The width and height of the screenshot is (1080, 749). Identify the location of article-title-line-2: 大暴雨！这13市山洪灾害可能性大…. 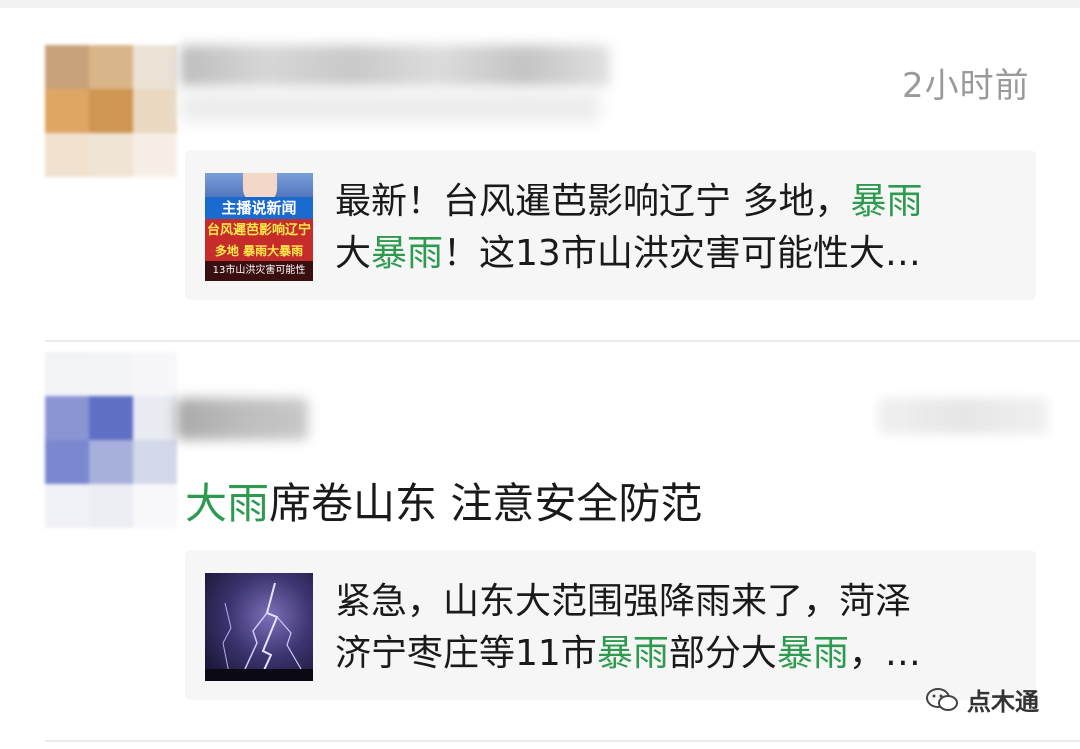
(670, 254).